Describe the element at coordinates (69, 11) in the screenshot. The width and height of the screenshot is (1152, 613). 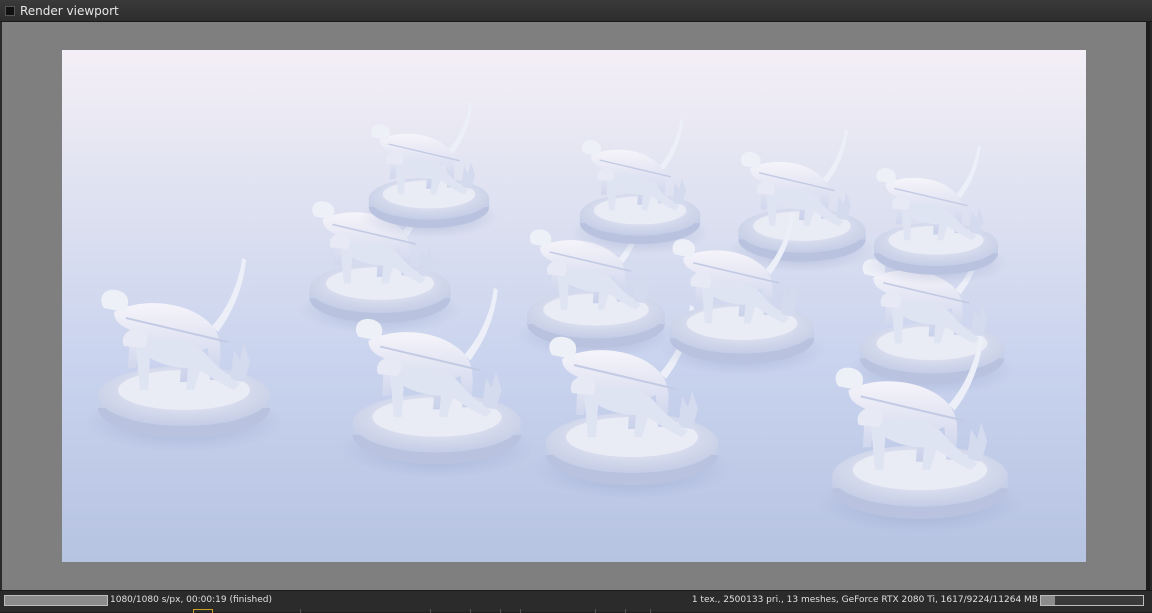
I see `window-title: Render viewport` at that location.